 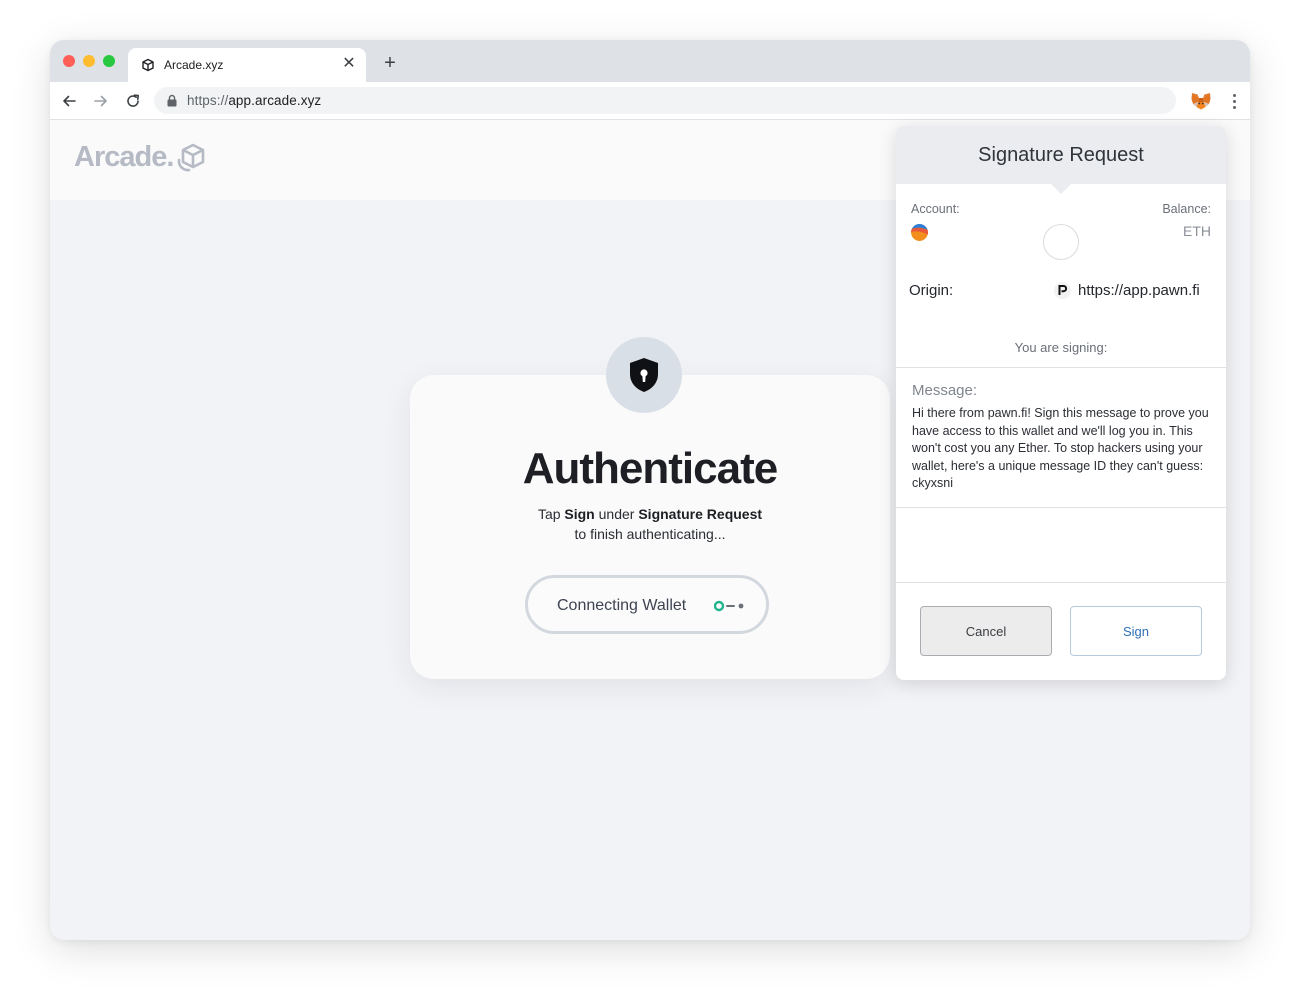 I want to click on auth-badge, so click(x=644, y=375).